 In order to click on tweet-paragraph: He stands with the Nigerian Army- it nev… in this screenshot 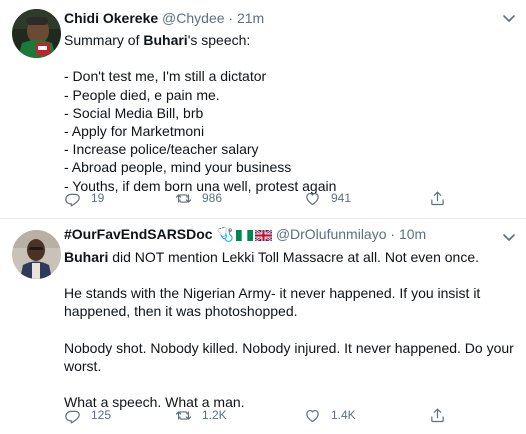, I will do `click(272, 302)`.